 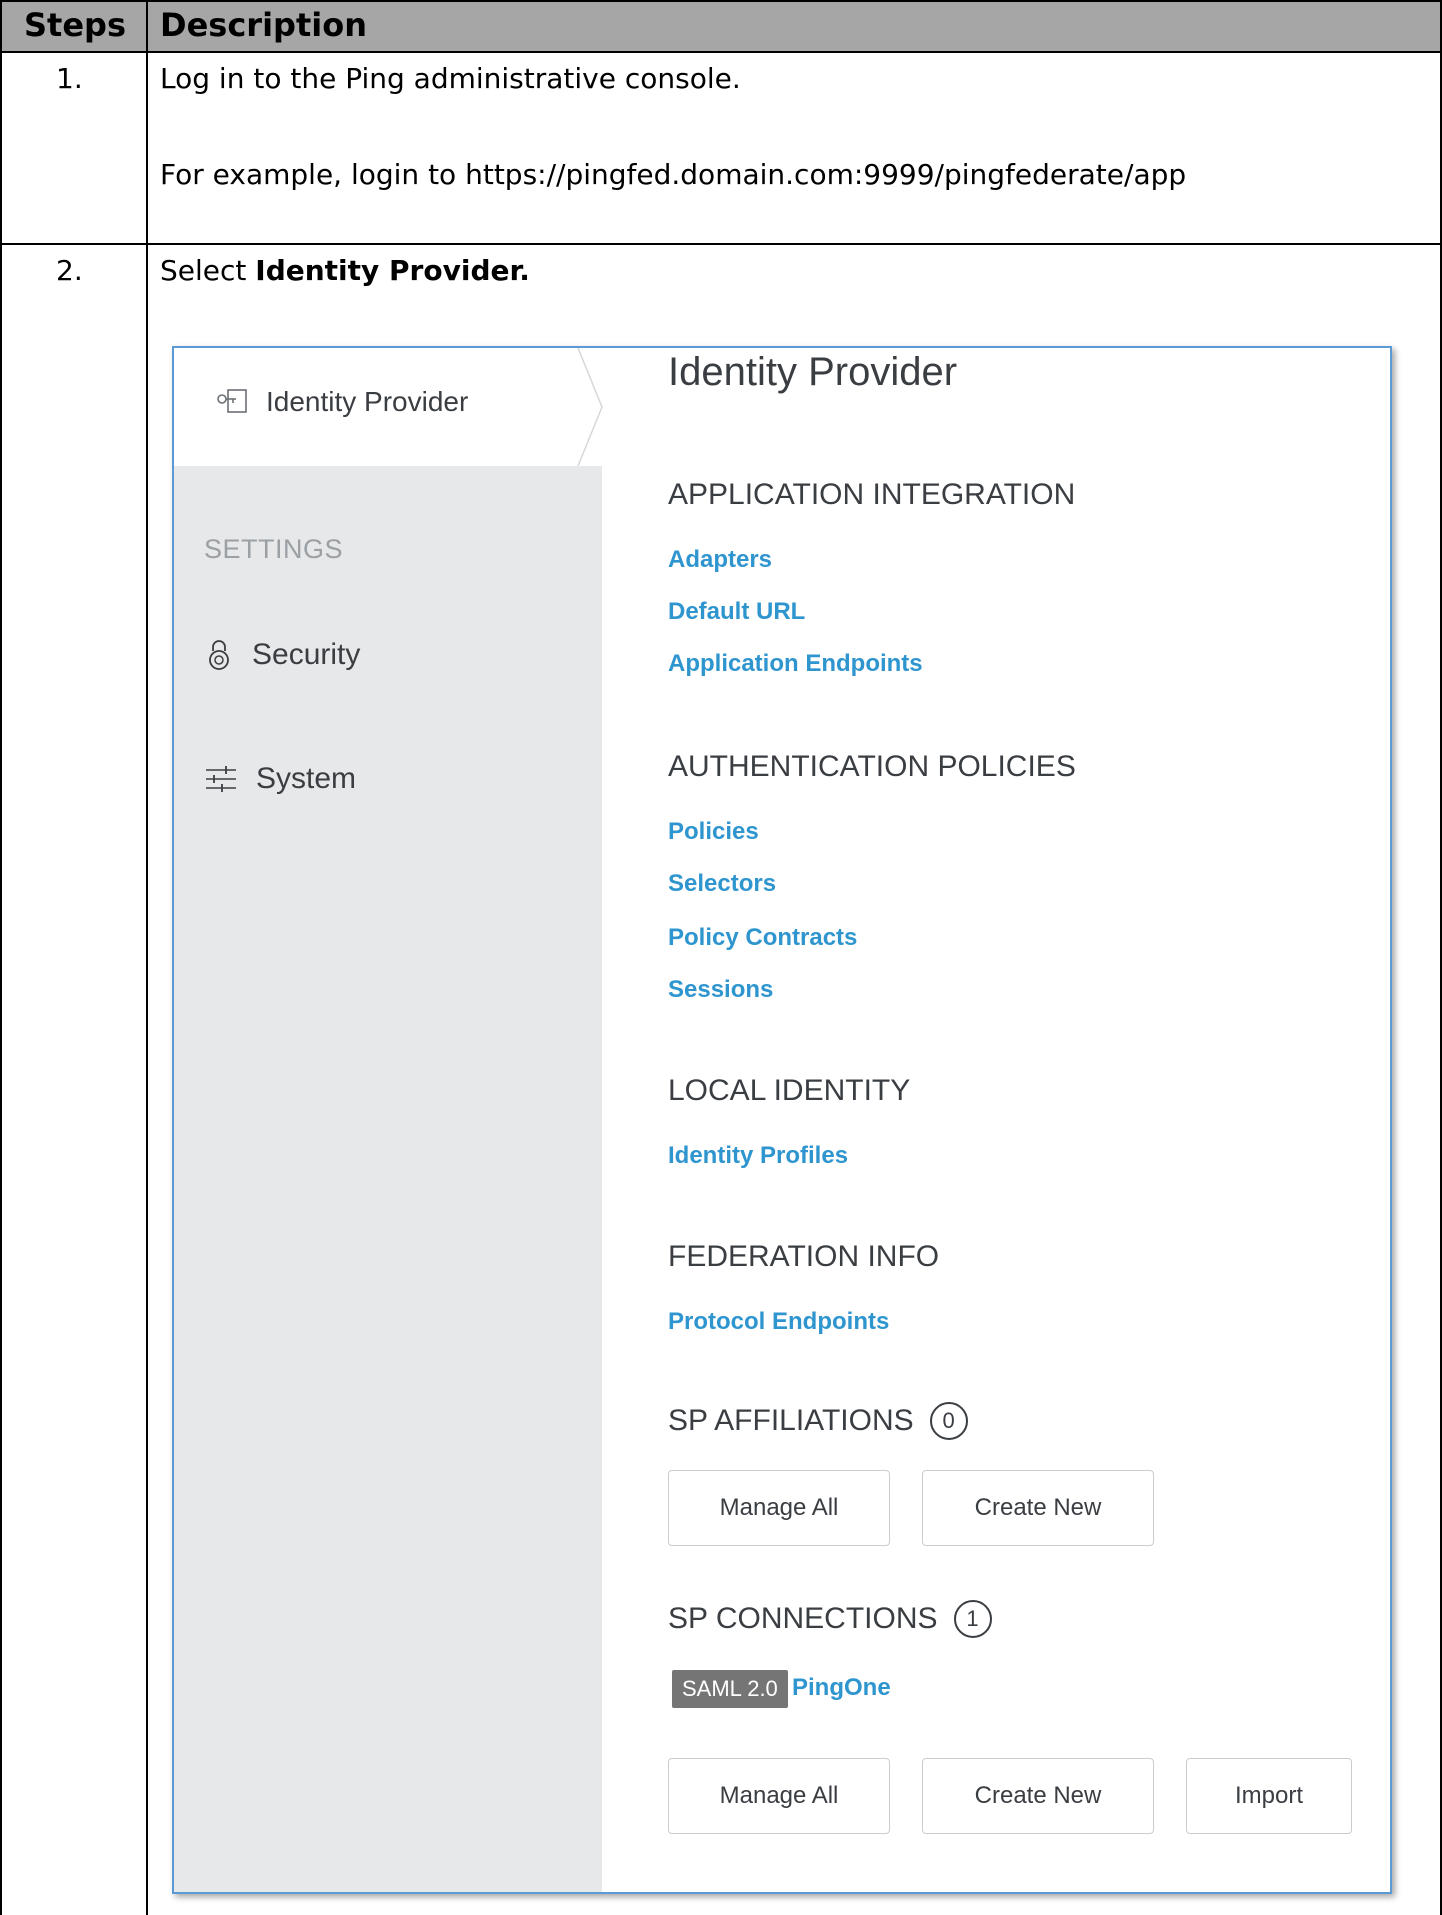 I want to click on step-number: 1., so click(x=69, y=78).